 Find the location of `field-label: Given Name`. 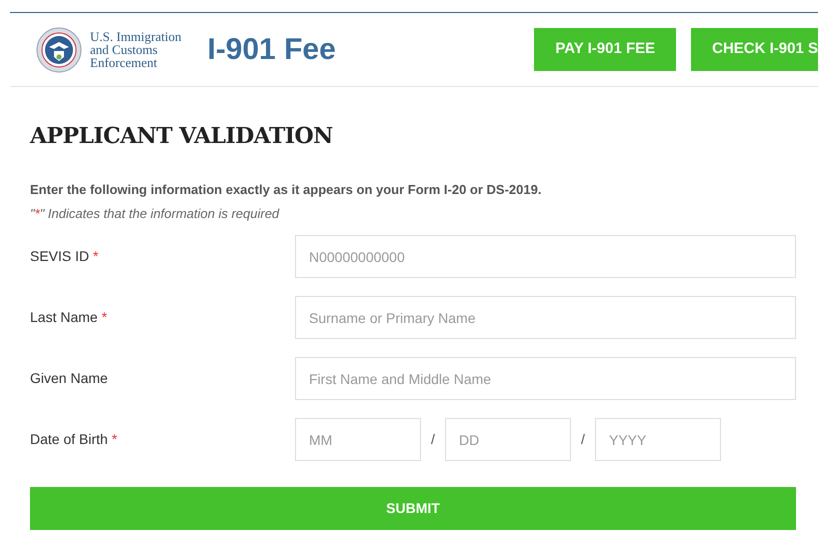

field-label: Given Name is located at coordinates (69, 378).